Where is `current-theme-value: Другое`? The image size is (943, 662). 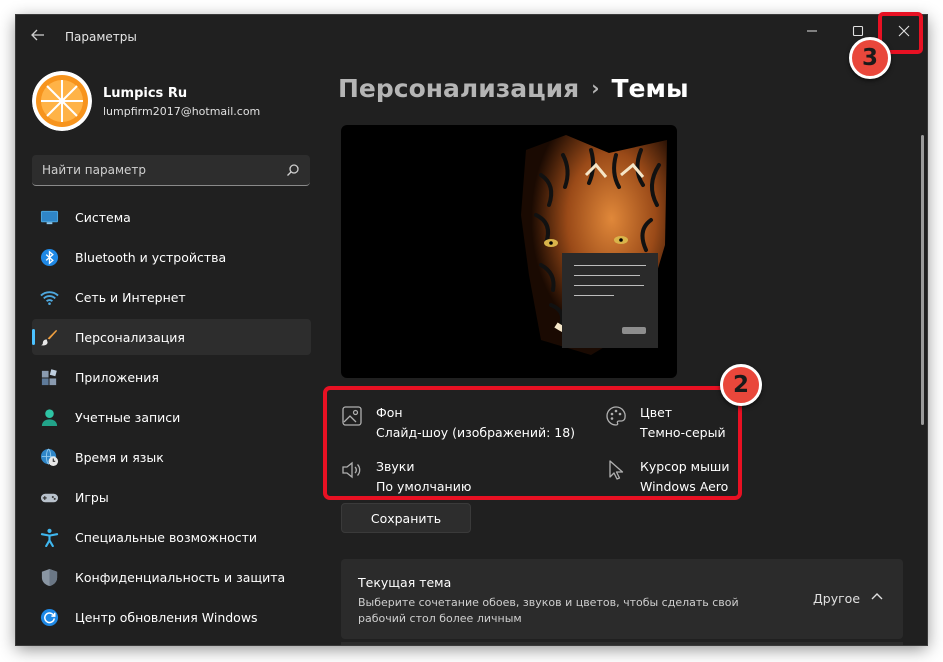
current-theme-value: Другое is located at coordinates (837, 598).